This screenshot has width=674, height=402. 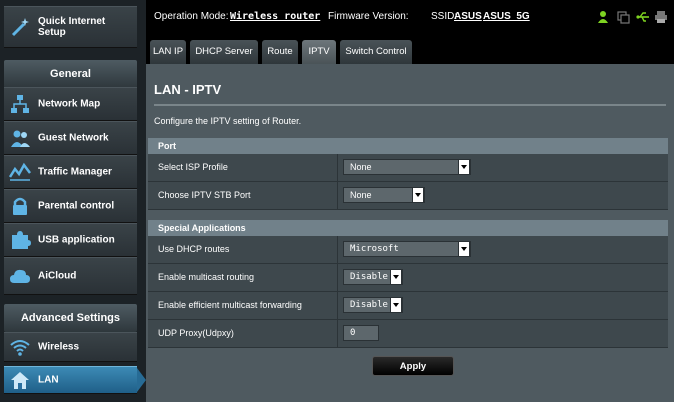 I want to click on page-description: Configure the IPTV setting of Router., so click(x=228, y=121).